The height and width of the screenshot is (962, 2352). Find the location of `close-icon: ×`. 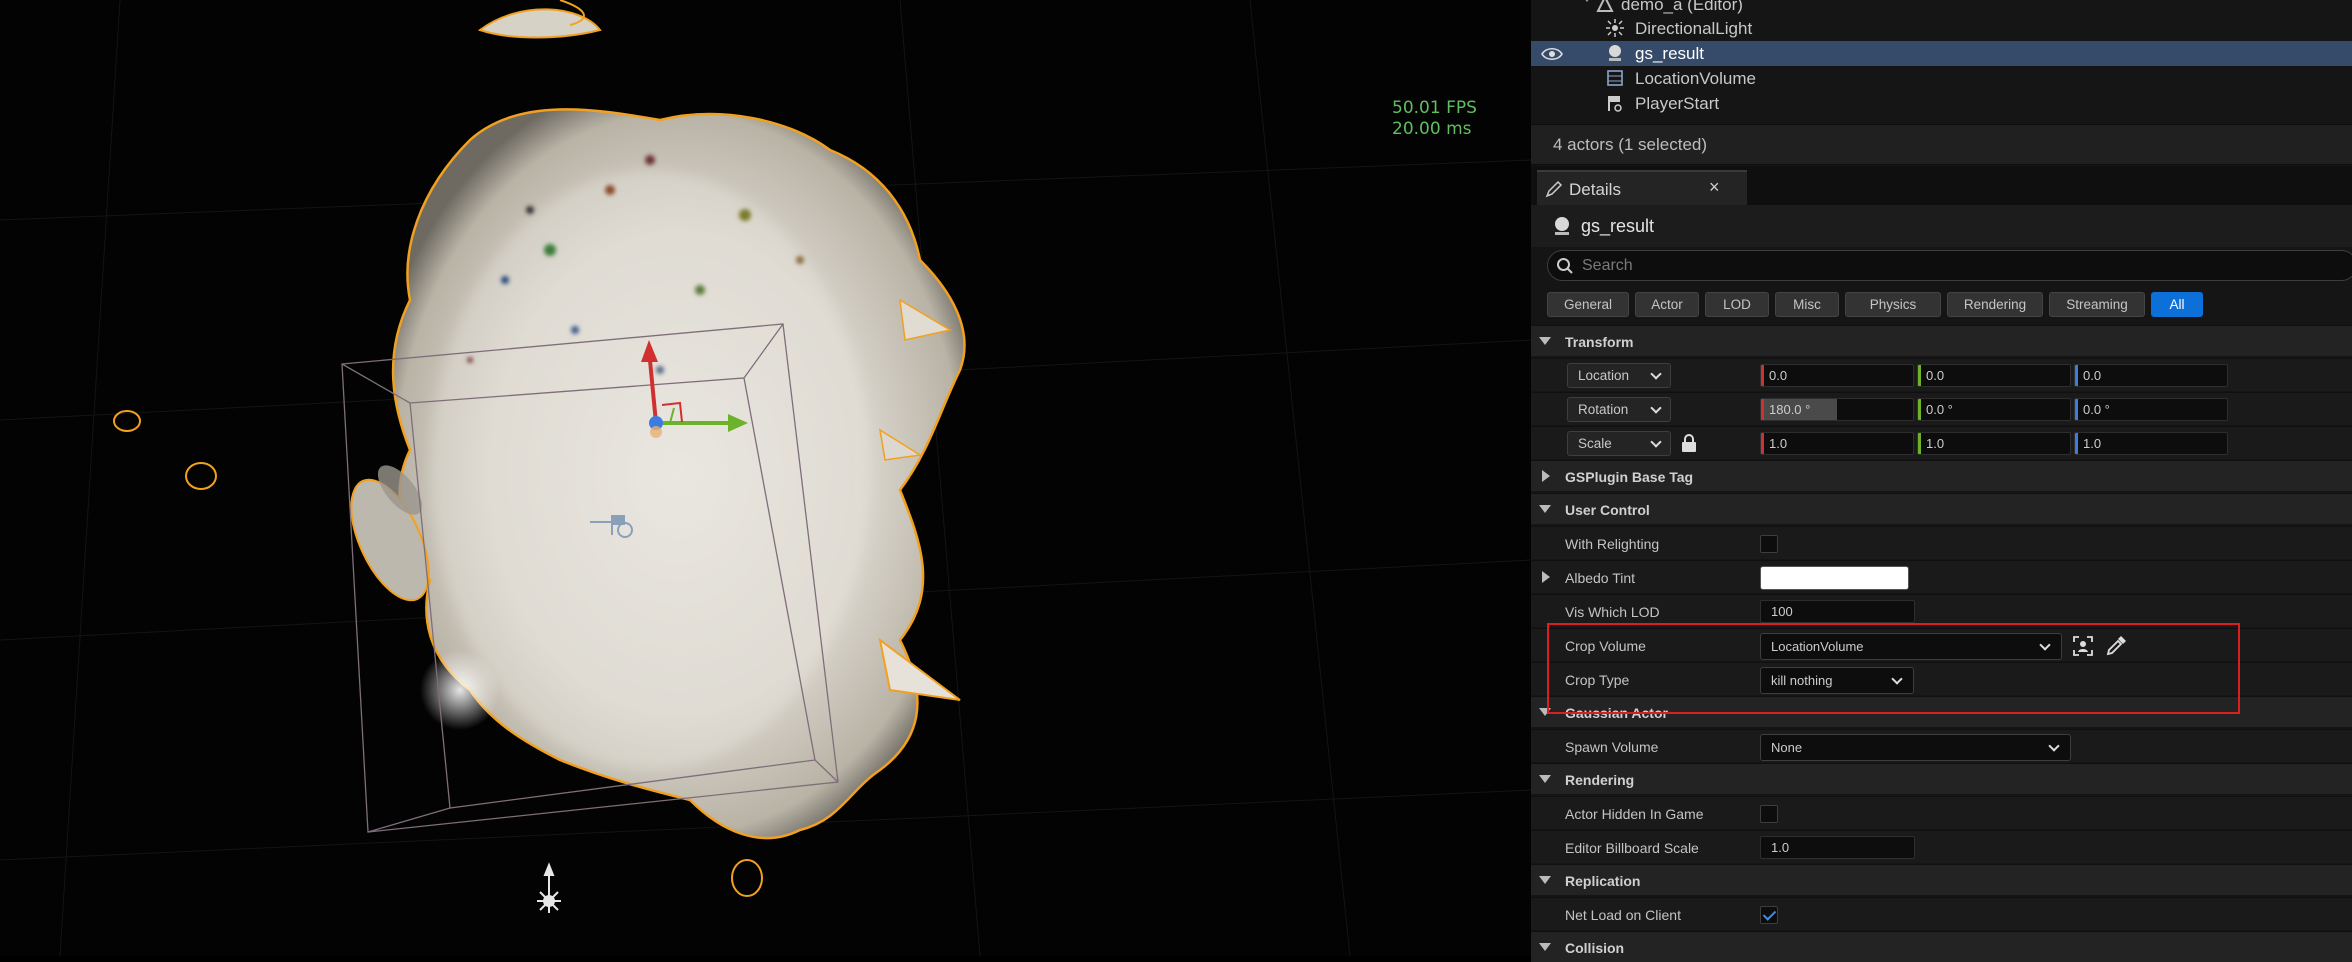

close-icon: × is located at coordinates (1714, 187).